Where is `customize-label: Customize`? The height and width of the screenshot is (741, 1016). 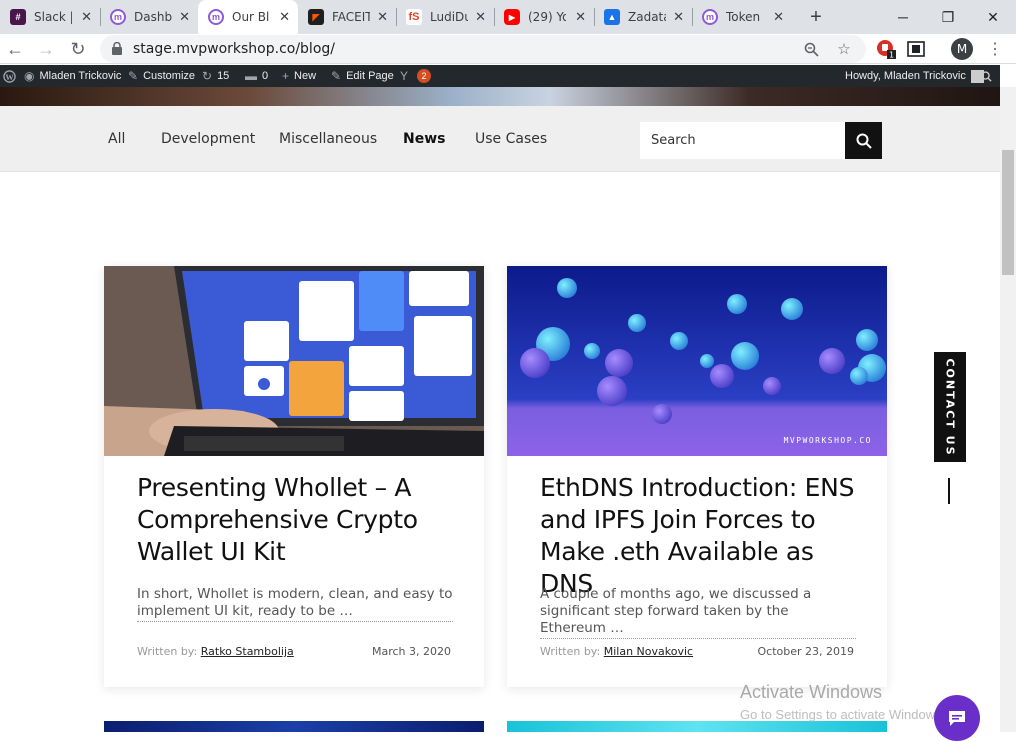
customize-label: Customize is located at coordinates (169, 76).